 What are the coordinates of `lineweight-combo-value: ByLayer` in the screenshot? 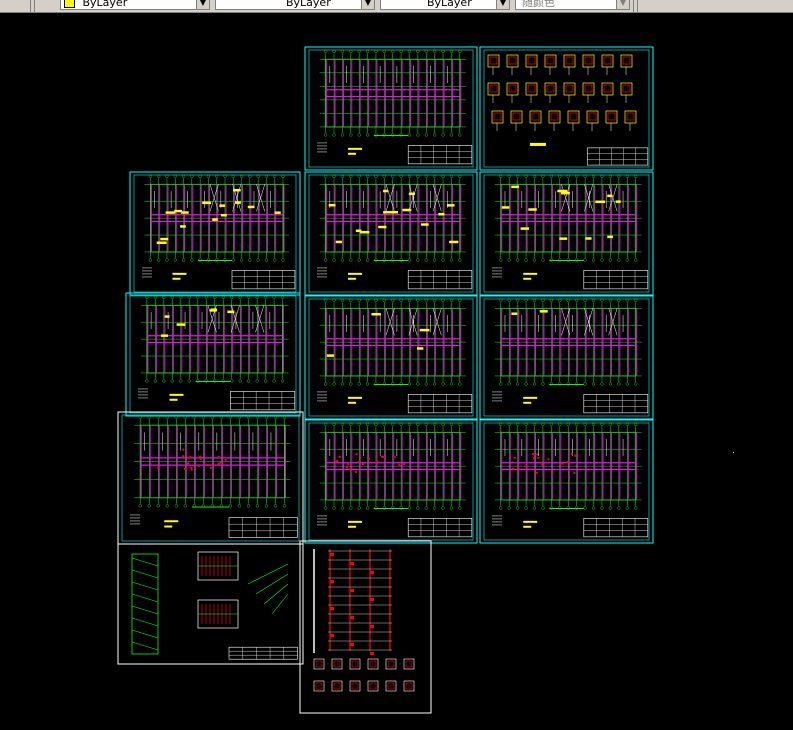 It's located at (449, 4).